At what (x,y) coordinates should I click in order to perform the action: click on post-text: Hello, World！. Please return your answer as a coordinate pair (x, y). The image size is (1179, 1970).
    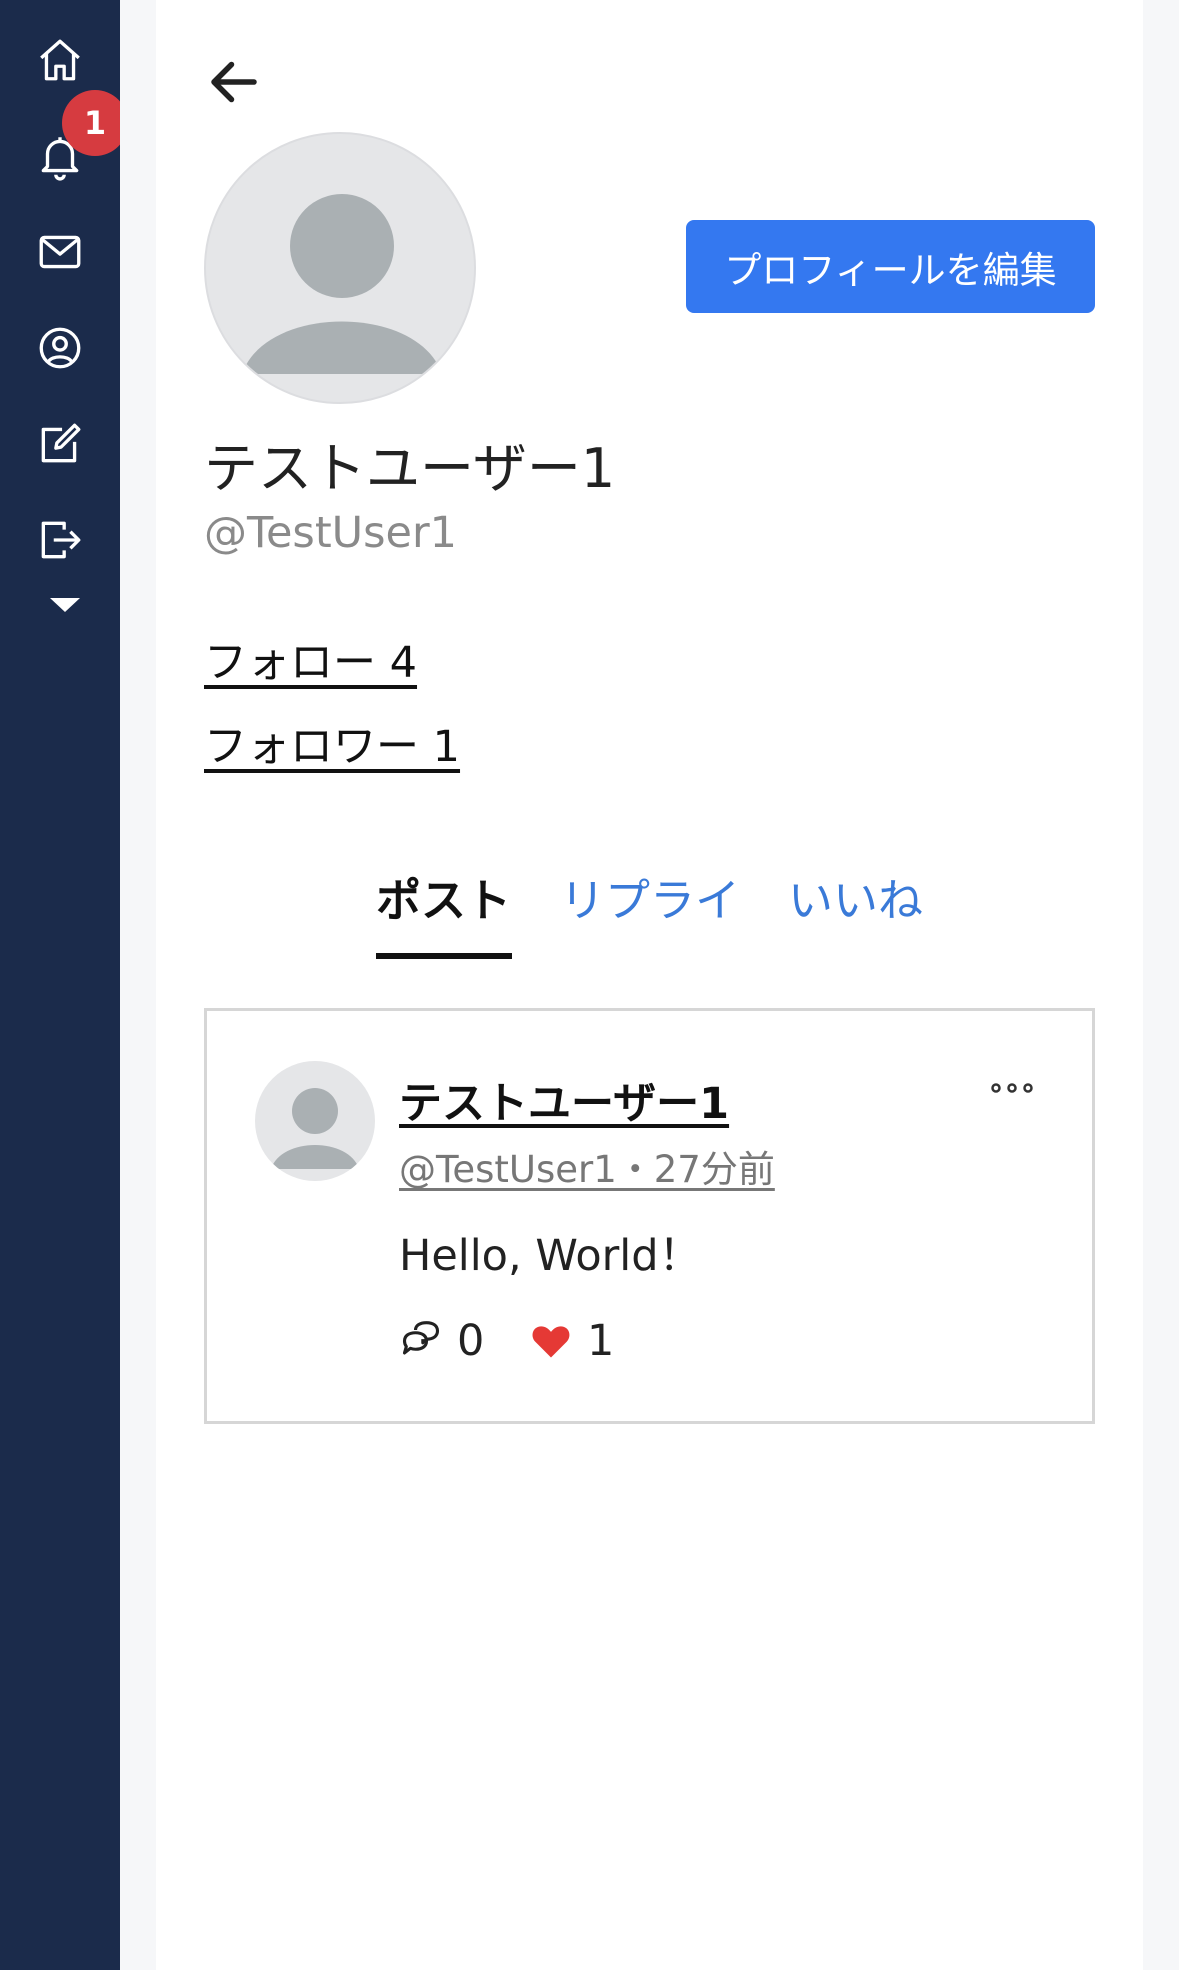
    Looking at the image, I should click on (550, 1256).